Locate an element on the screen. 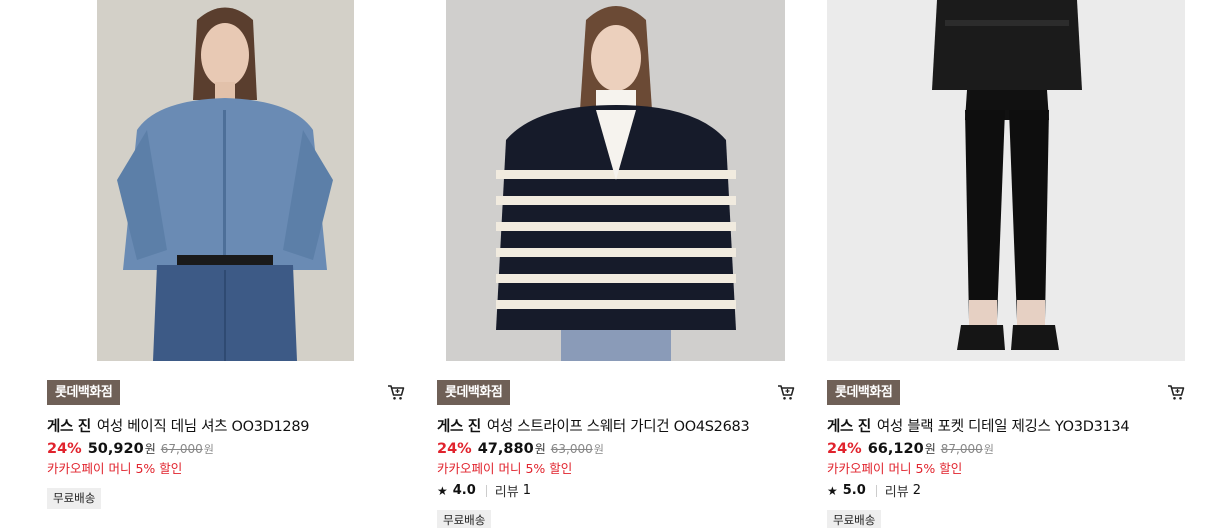  sale-price: 66,120 is located at coordinates (895, 449).